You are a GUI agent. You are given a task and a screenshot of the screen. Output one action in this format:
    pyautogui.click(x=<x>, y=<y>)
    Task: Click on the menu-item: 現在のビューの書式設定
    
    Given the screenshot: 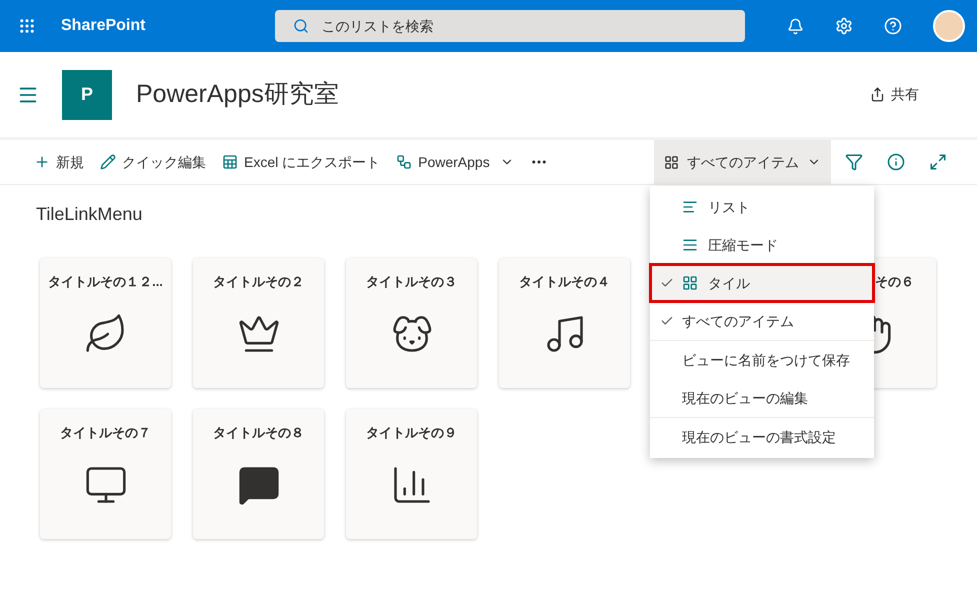 What is the action you would take?
    pyautogui.click(x=762, y=437)
    